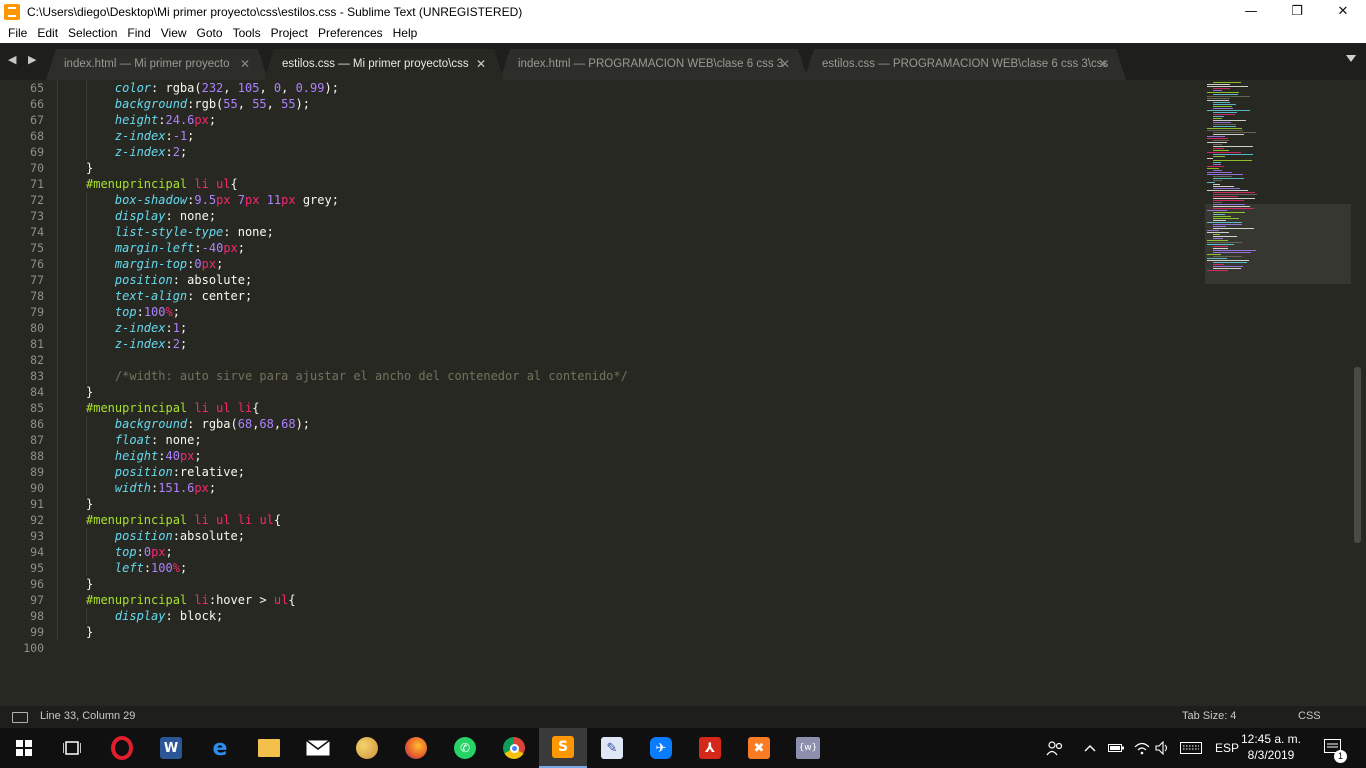 The image size is (1366, 768). Describe the element at coordinates (1297, 11) in the screenshot. I see `maximize-button: ❐` at that location.